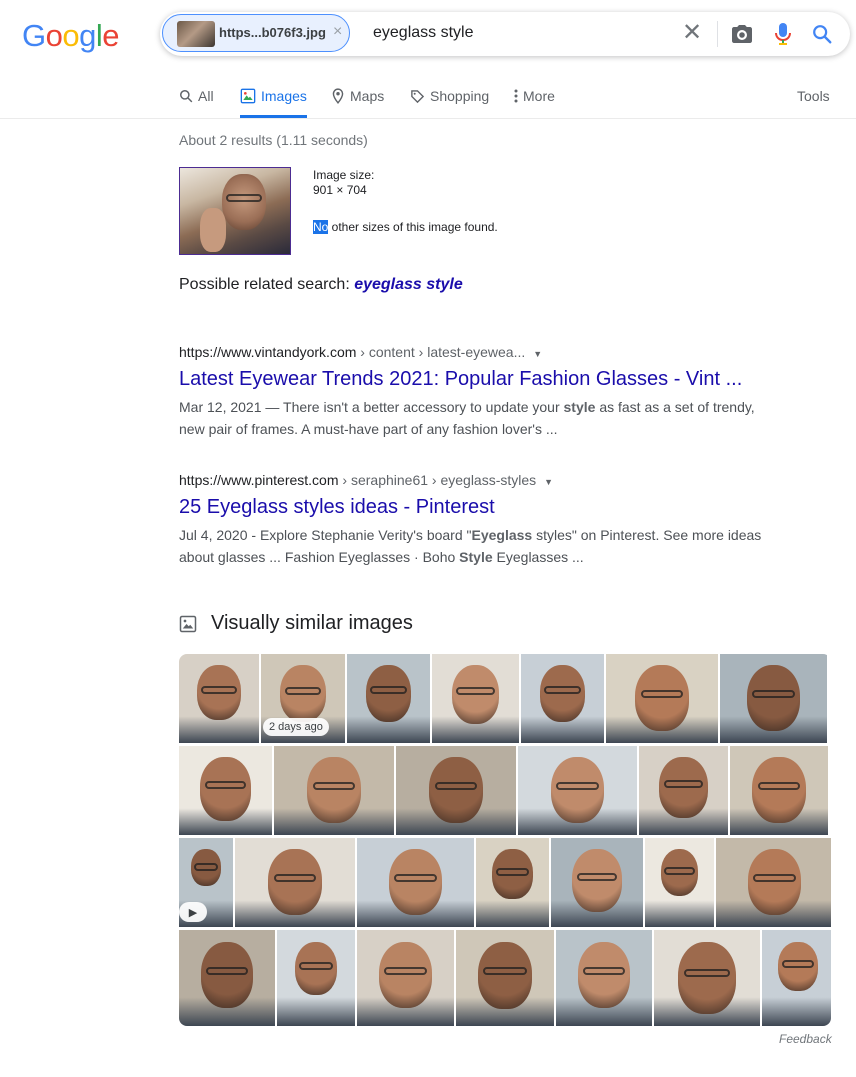 This screenshot has height=1077, width=856. I want to click on tab-maps: Maps, so click(357, 96).